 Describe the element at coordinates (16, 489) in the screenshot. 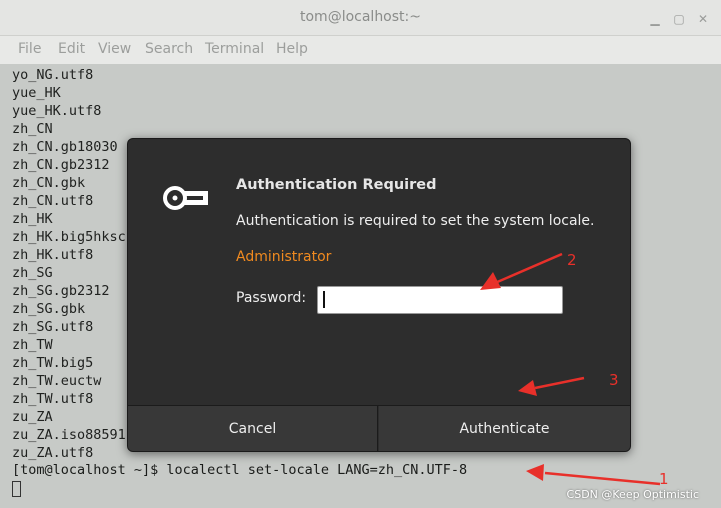

I see `terminal-cursor` at that location.